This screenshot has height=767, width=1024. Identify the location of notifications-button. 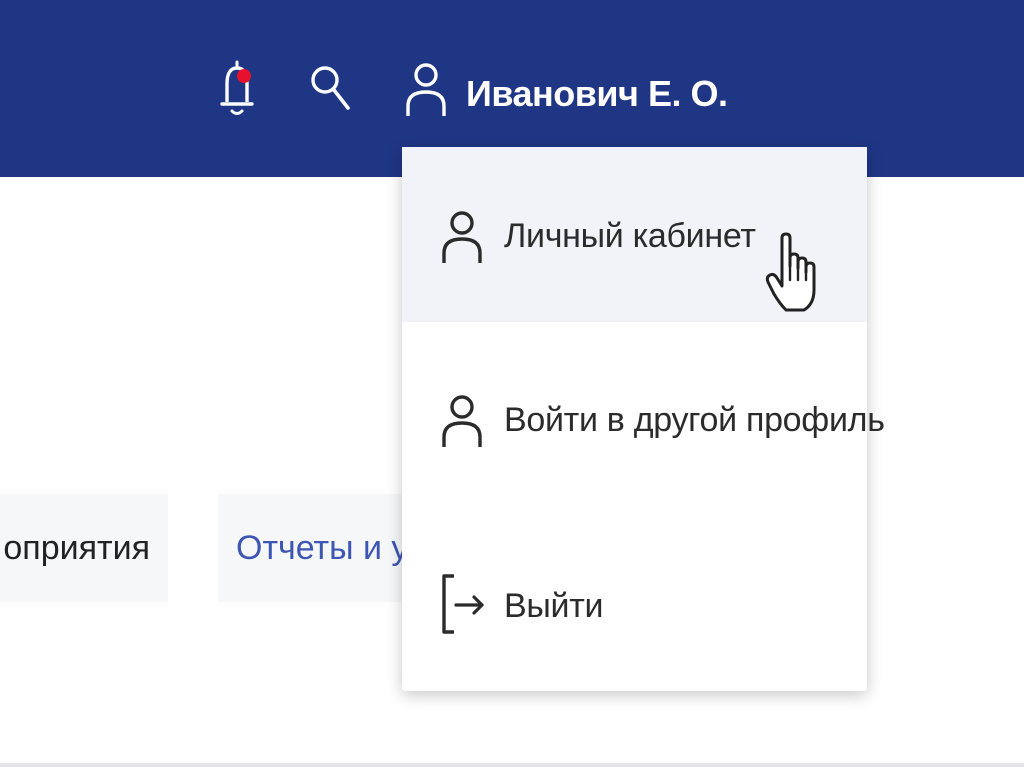
(237, 89).